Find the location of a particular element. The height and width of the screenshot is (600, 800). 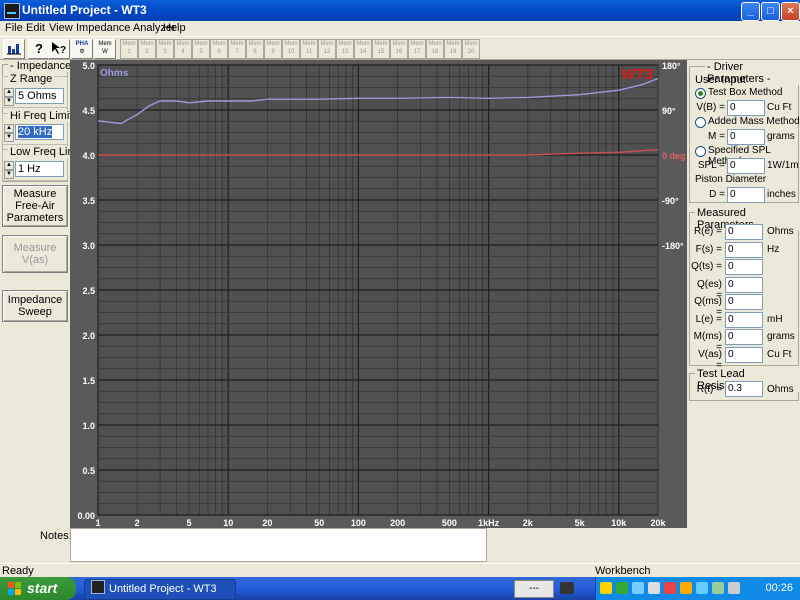

button-line: Parameters is located at coordinates (35, 218).